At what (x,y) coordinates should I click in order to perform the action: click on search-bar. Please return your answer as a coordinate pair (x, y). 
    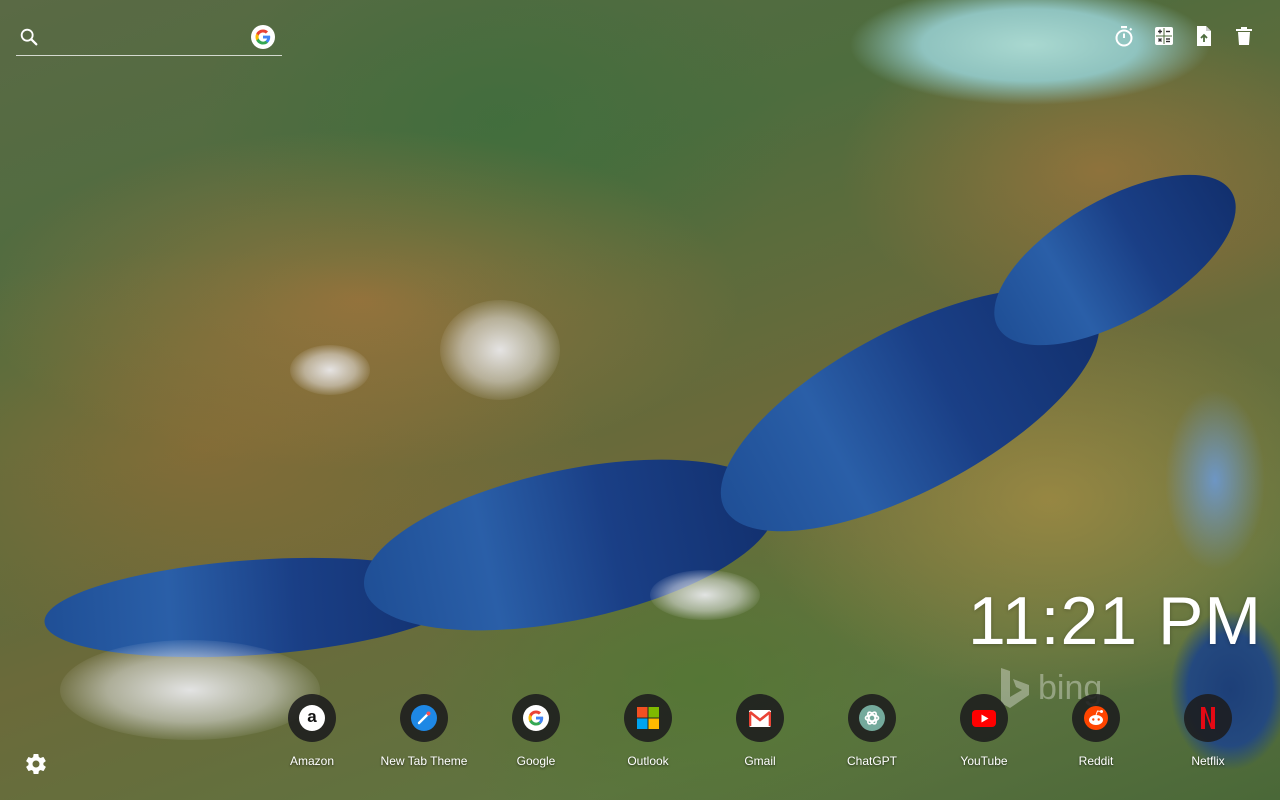
    Looking at the image, I should click on (149, 38).